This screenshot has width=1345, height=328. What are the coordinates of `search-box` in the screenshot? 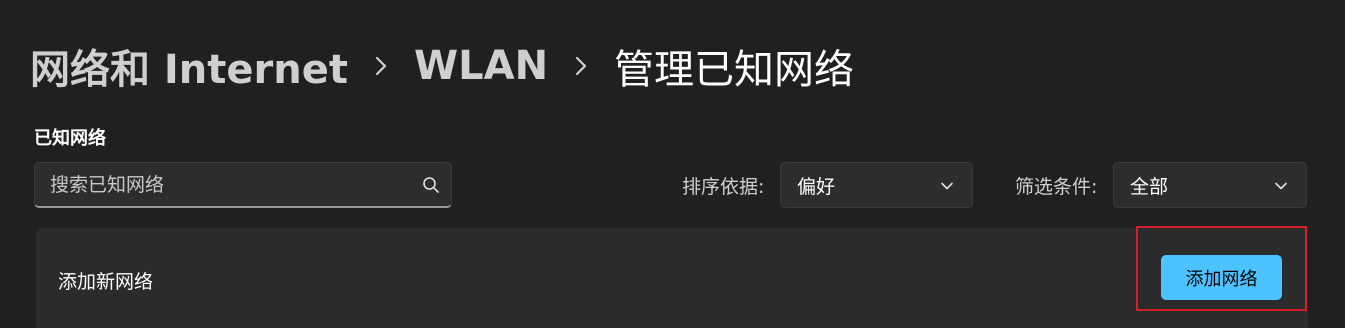 It's located at (243, 185).